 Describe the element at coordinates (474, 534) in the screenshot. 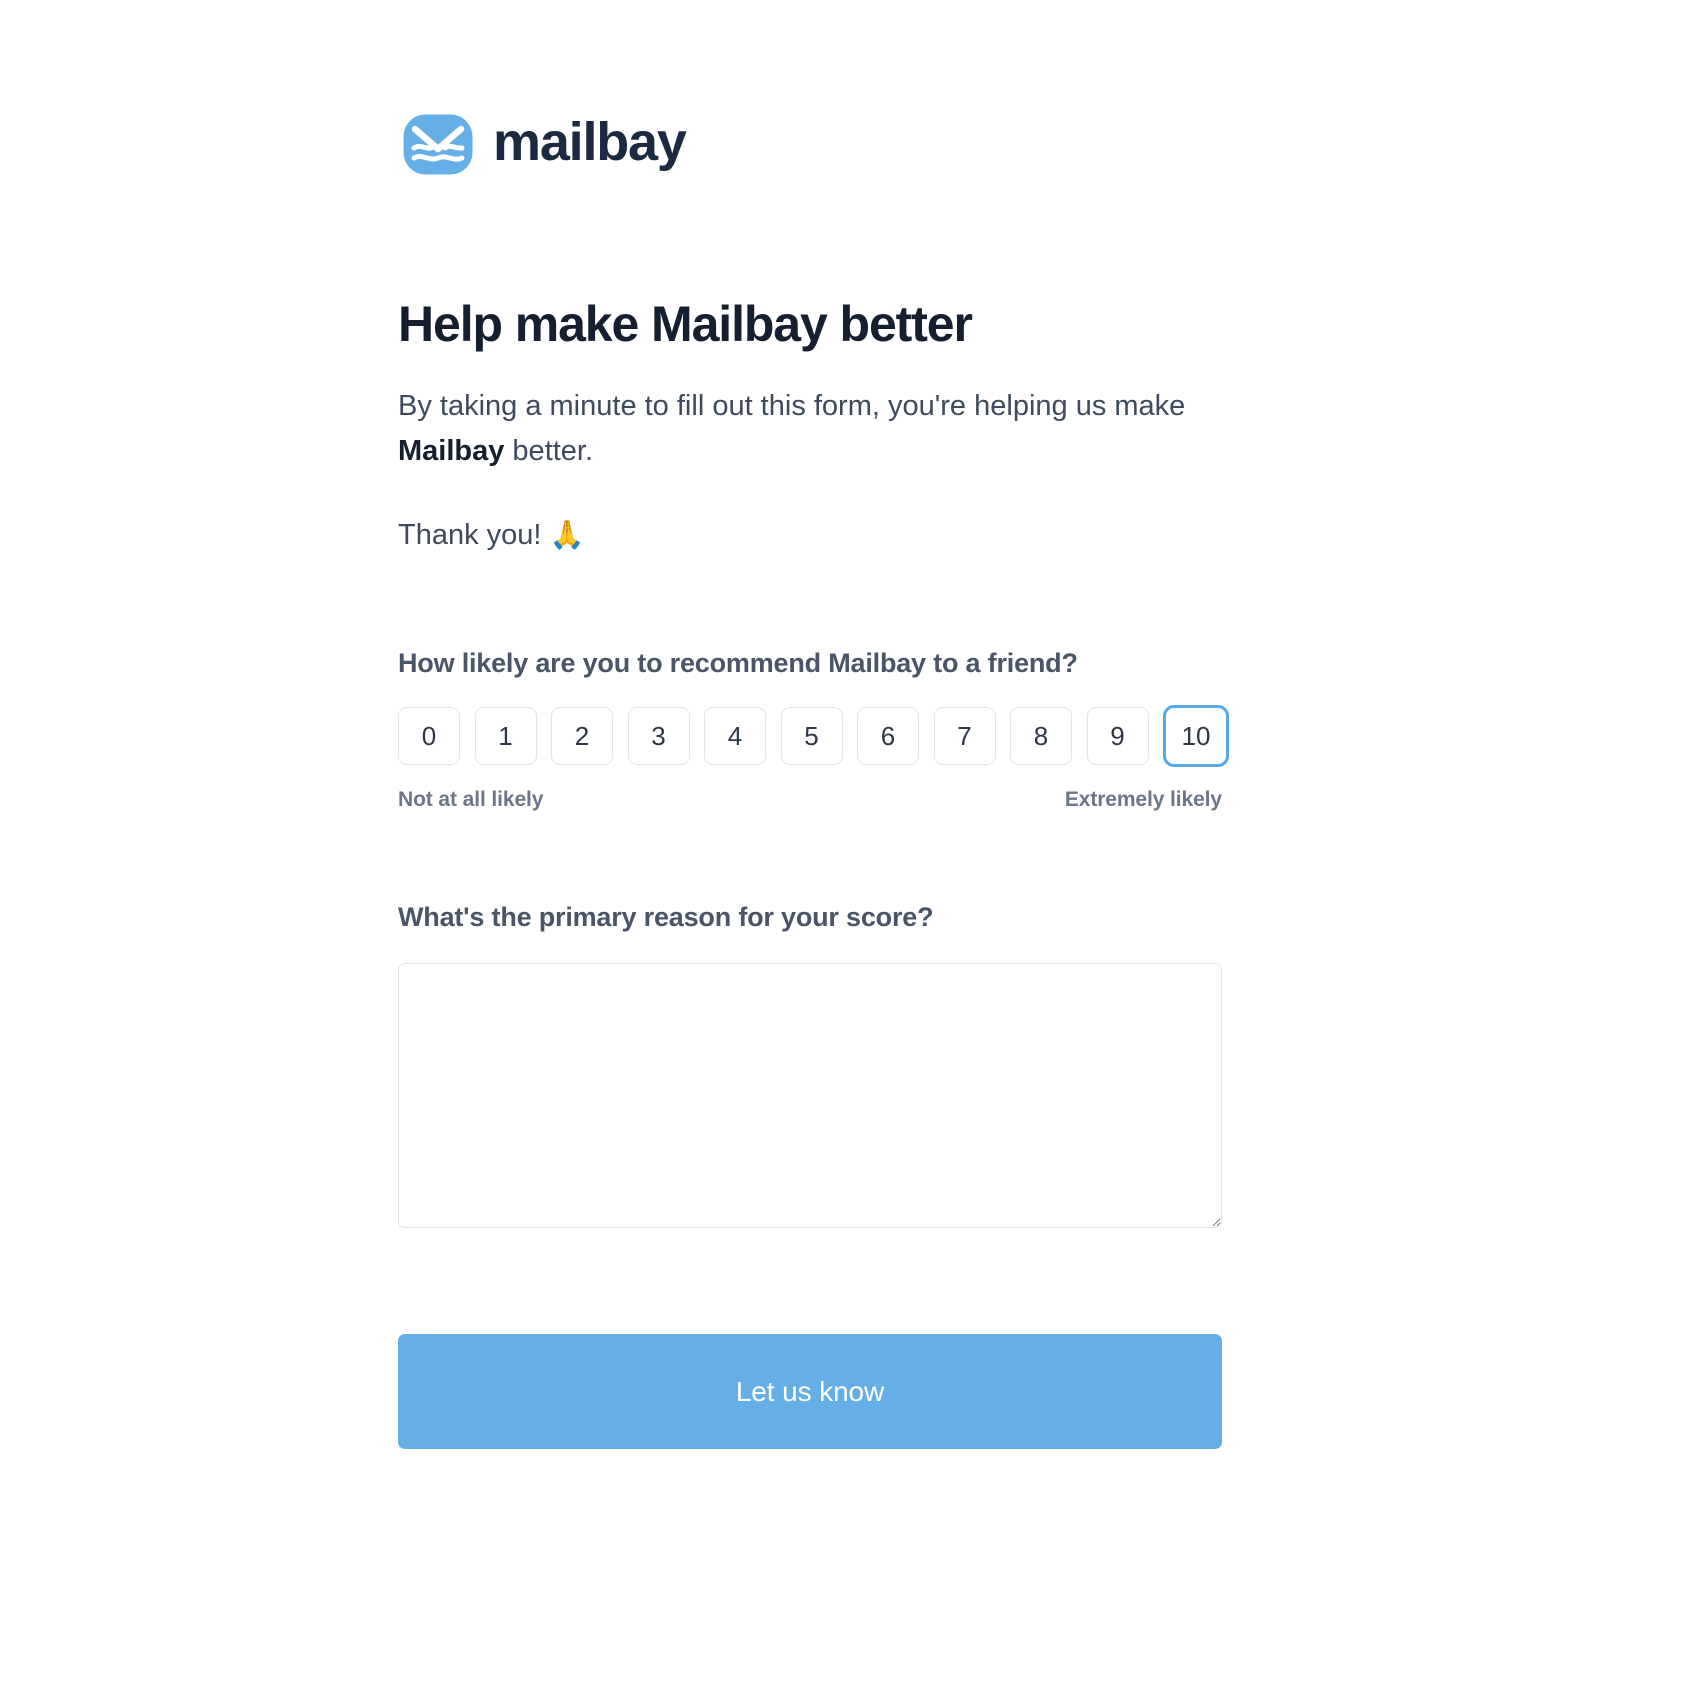

I see `thanks-text: Thank you!` at that location.